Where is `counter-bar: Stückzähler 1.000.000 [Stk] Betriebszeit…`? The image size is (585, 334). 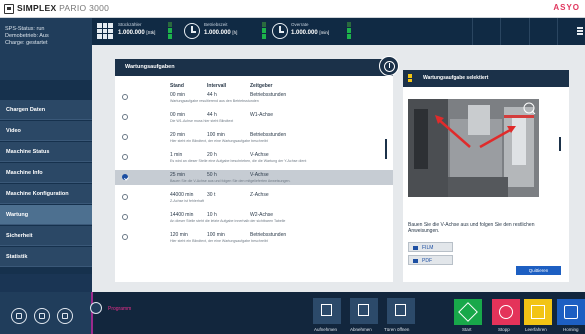
counter-bar: Stückzähler 1.000.000 [Stk] Betriebszeit… is located at coordinates (338, 31).